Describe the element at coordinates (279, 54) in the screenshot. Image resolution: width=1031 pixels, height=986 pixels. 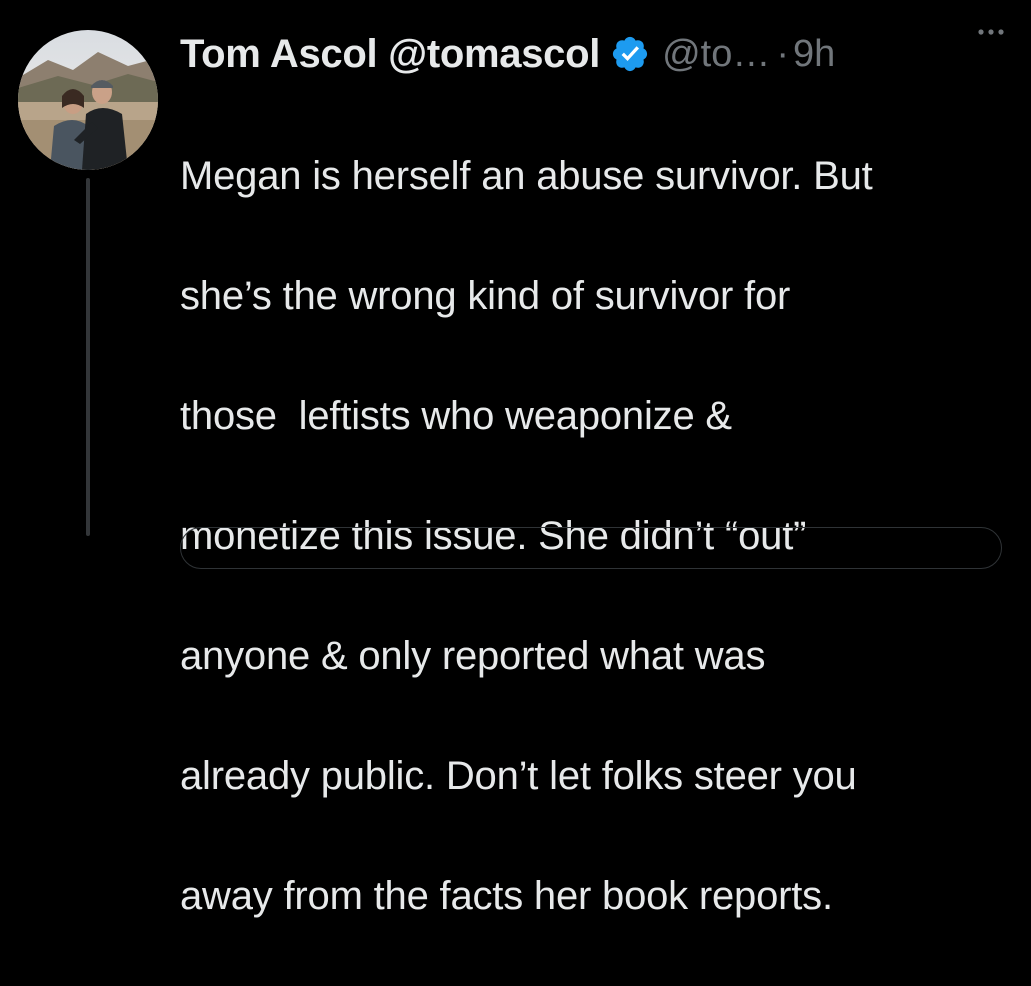
I see `author-display-name: Tom Ascol` at that location.